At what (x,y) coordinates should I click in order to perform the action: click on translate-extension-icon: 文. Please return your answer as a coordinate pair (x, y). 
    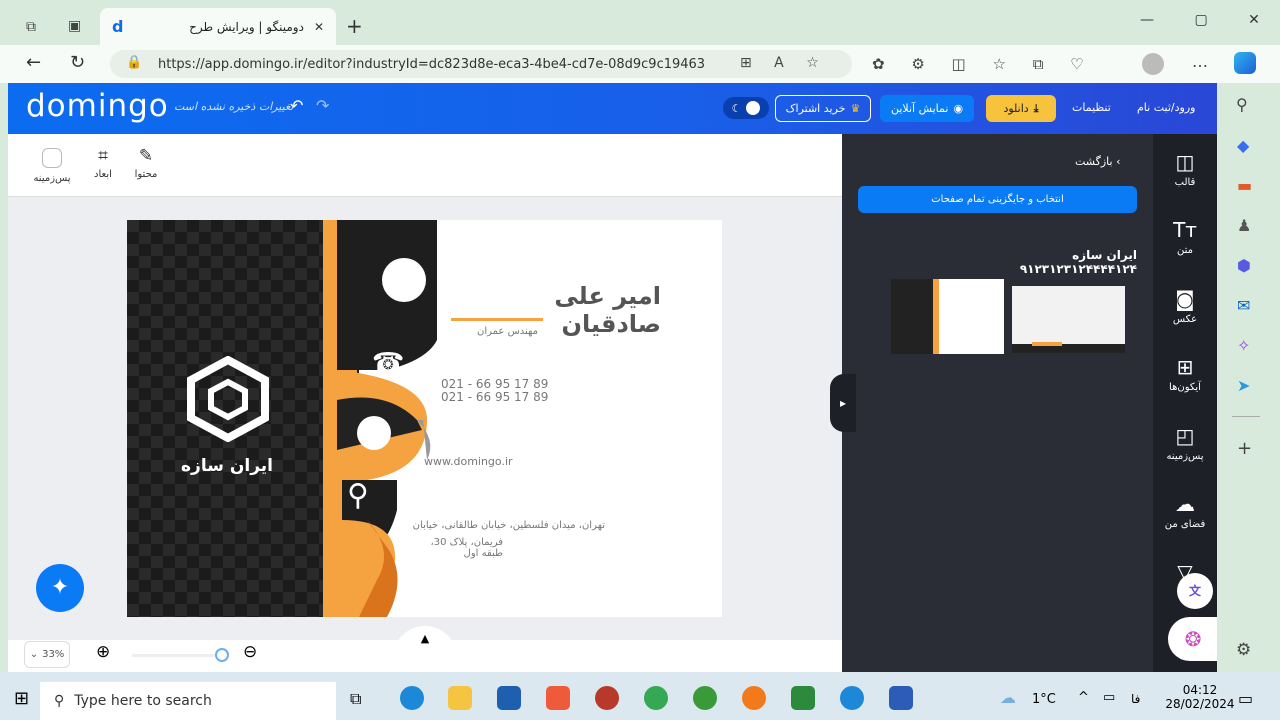
    Looking at the image, I should click on (1195, 591).